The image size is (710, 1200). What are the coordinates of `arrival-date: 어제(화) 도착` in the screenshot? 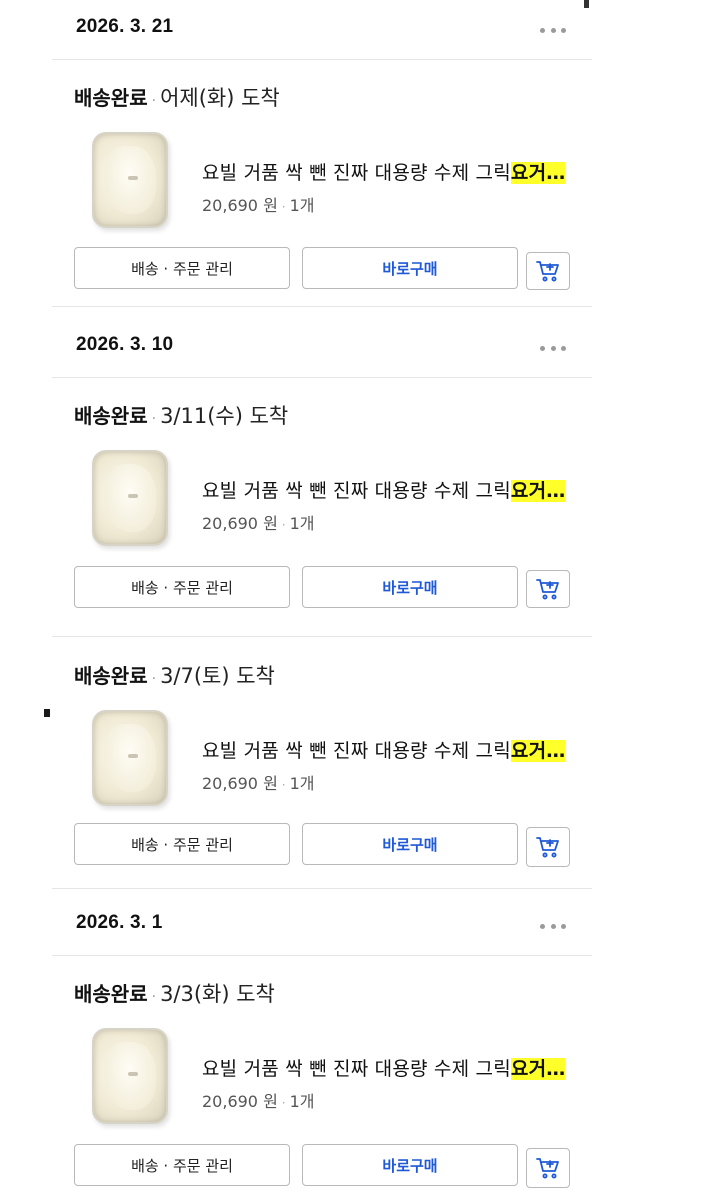 It's located at (220, 98).